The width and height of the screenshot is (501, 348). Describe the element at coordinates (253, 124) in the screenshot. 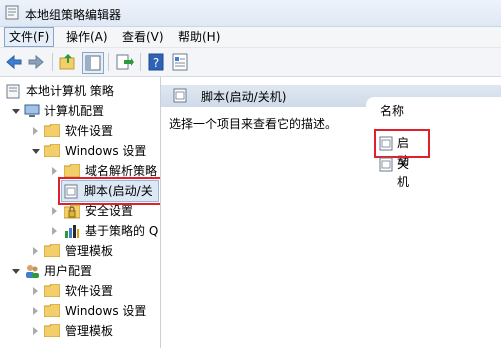

I see `description-text: 选择一个项目来查看它的描述。` at that location.